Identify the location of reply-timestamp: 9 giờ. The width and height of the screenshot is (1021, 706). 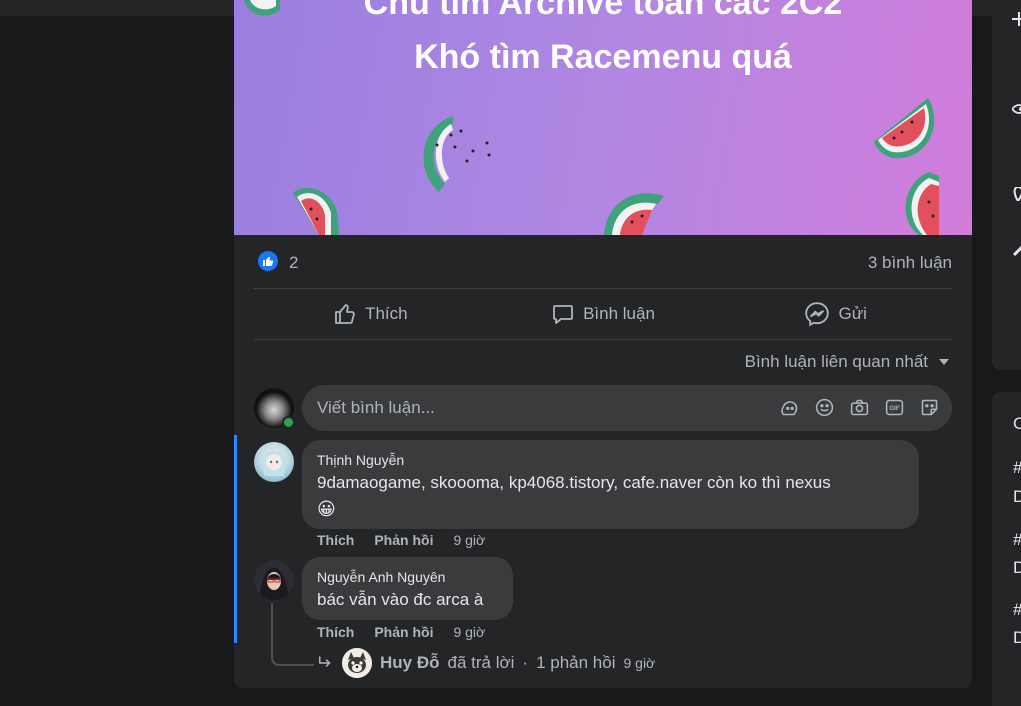
(639, 663).